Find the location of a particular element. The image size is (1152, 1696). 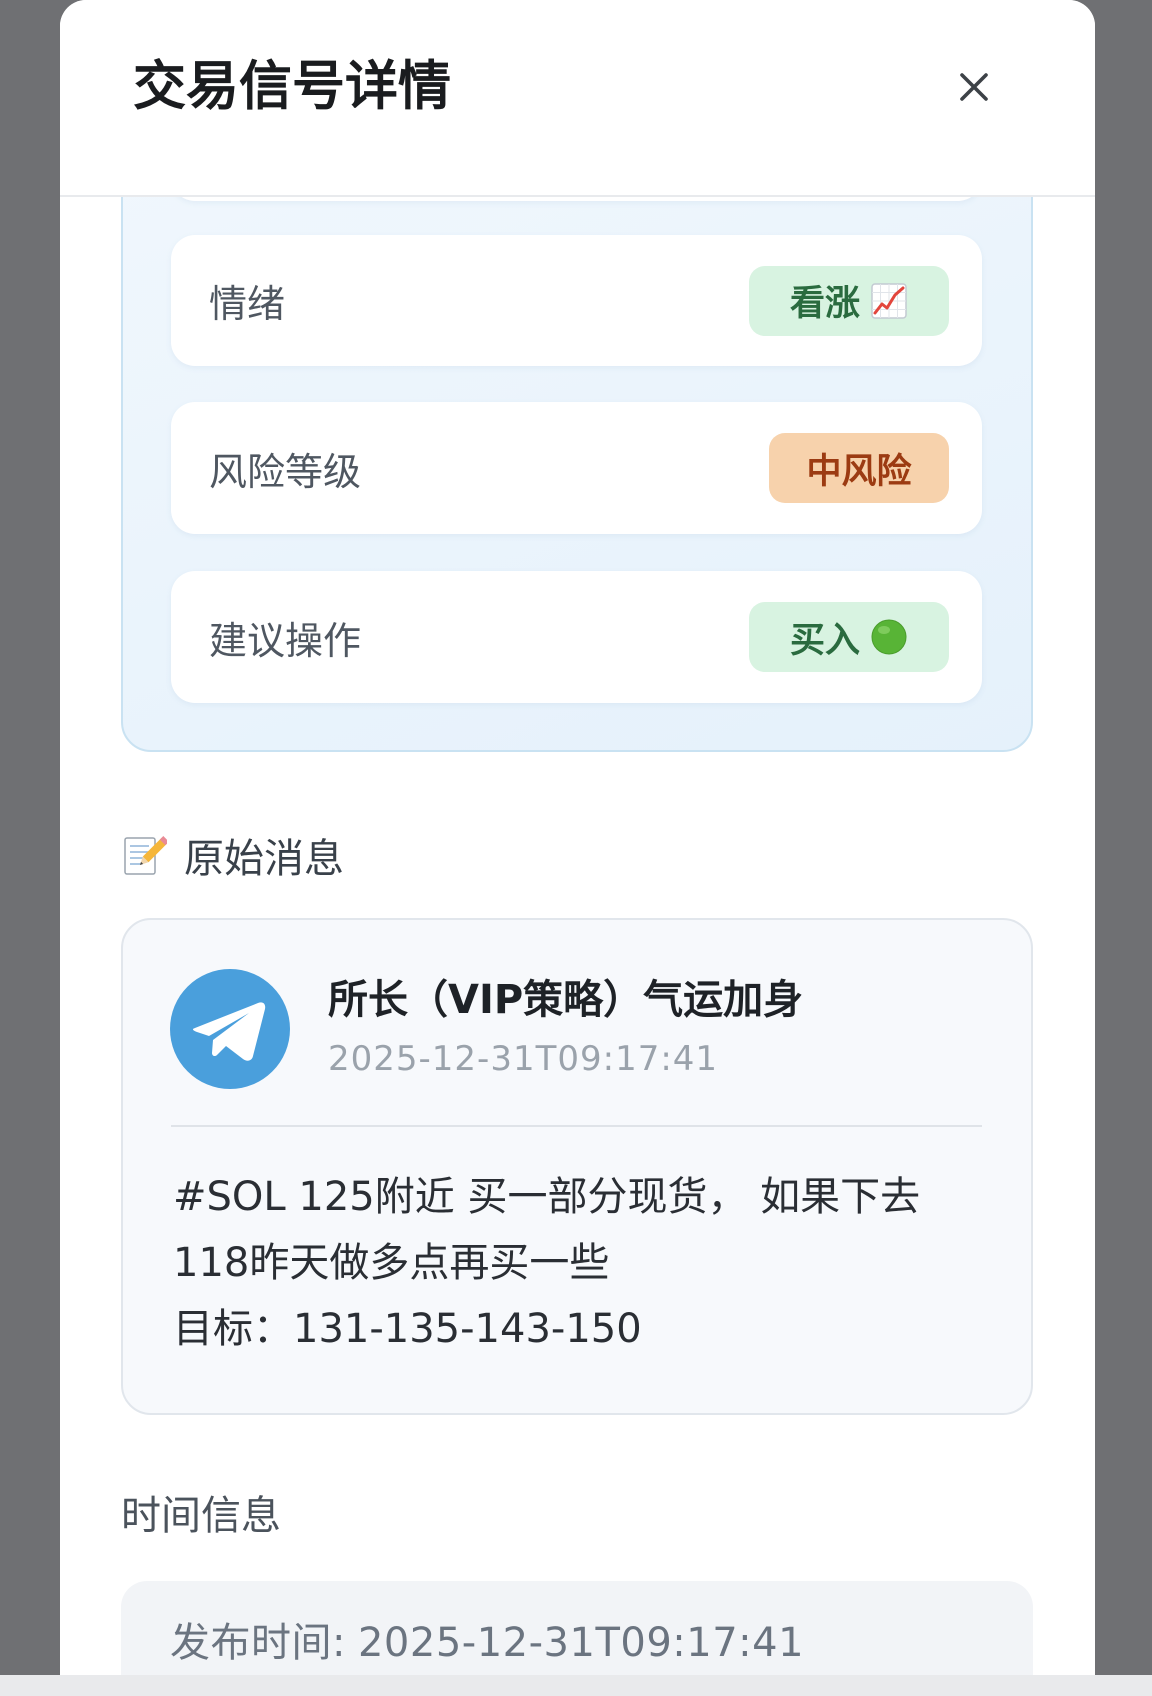

badge-text: 中风险 is located at coordinates (859, 471).